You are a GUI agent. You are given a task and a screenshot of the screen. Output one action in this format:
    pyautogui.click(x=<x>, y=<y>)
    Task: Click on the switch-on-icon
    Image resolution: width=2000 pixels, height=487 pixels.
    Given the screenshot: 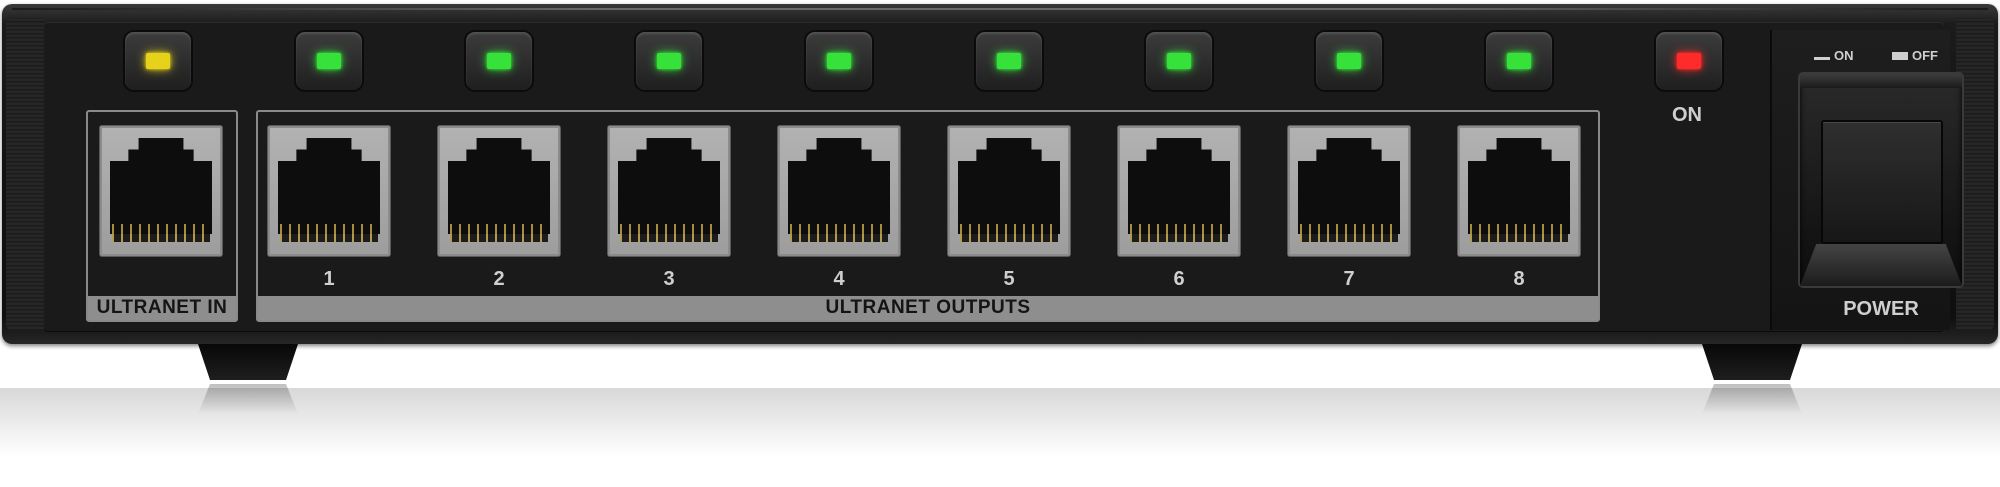 What is the action you would take?
    pyautogui.click(x=1822, y=56)
    